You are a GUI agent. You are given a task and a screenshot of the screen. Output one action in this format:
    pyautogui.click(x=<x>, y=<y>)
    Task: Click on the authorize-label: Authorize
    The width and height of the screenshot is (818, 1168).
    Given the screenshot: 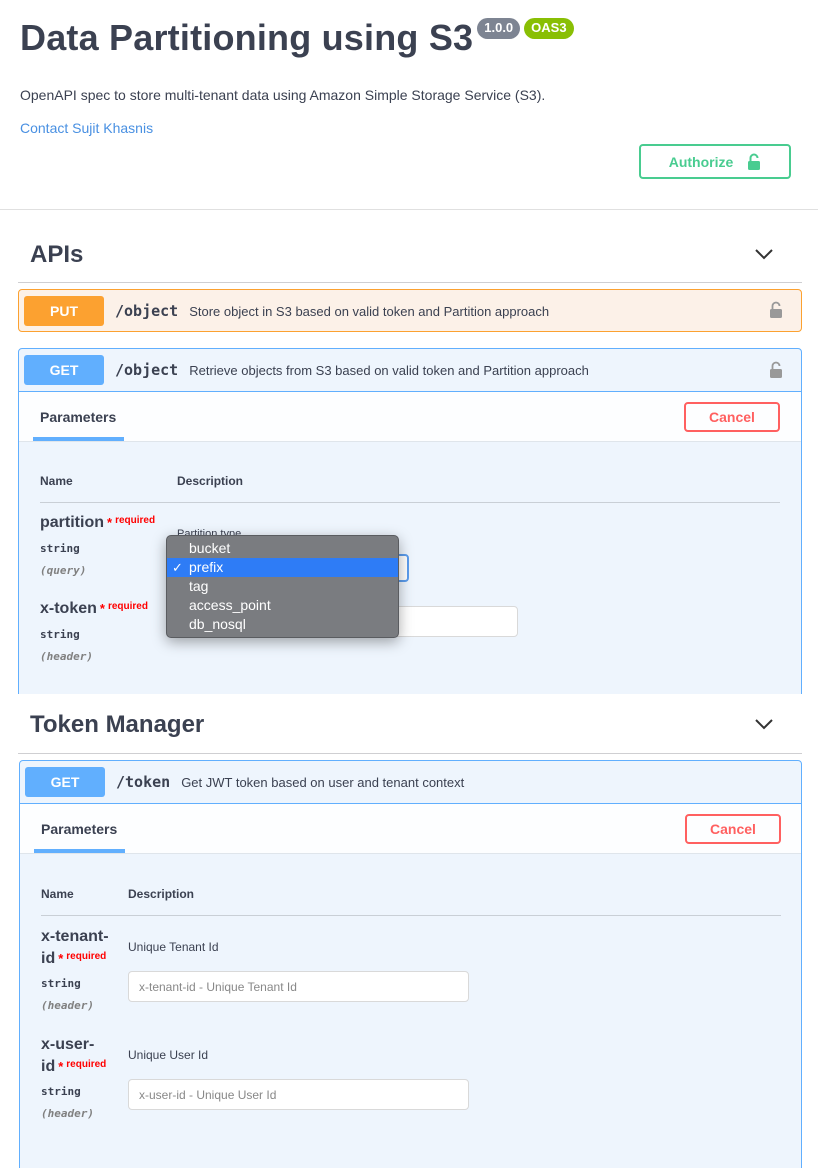 What is the action you would take?
    pyautogui.click(x=701, y=161)
    